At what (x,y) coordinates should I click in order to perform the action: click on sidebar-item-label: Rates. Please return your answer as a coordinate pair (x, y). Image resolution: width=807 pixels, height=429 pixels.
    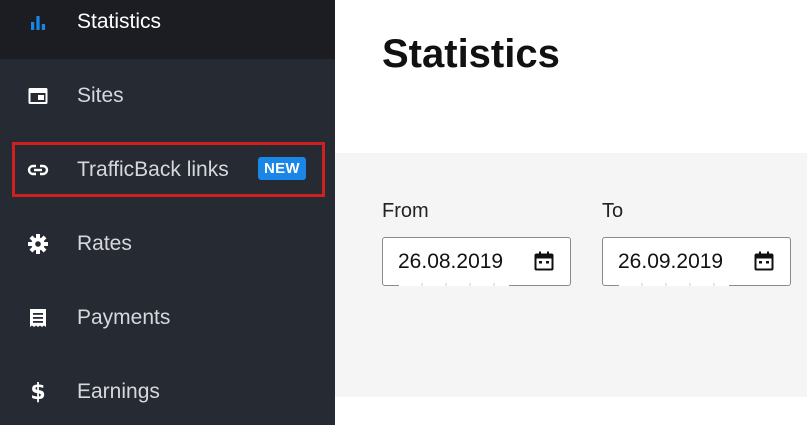
    Looking at the image, I should click on (104, 243).